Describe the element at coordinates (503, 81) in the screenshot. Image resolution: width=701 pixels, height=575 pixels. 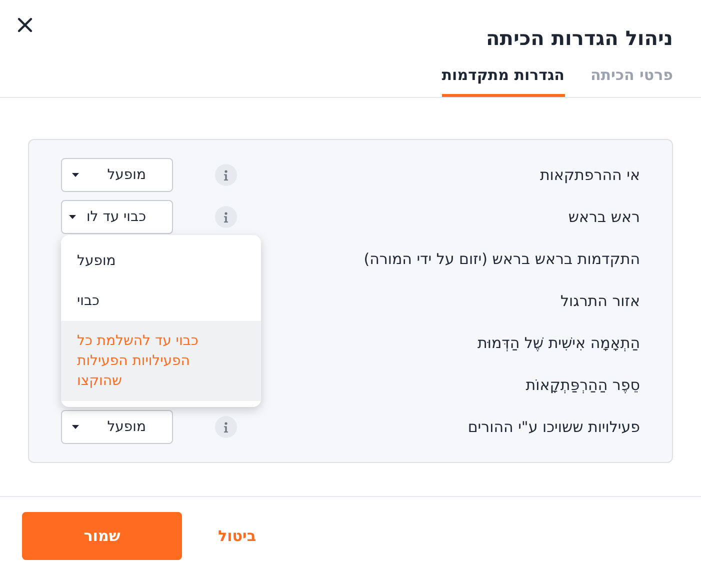
I see `tab: הגדרות מתקדמות` at that location.